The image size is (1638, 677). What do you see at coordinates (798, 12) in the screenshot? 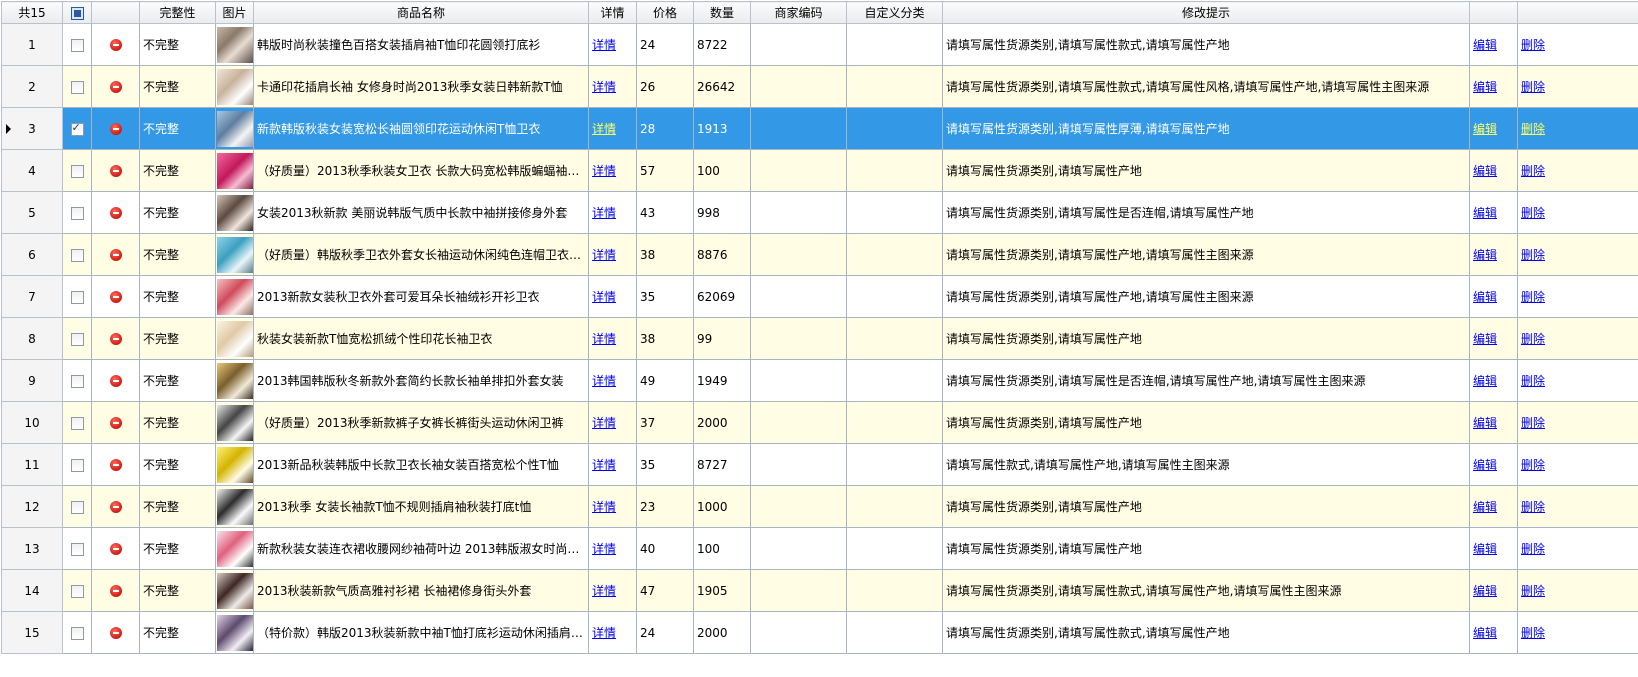
I see `header-merchant-code: 商家编码` at bounding box center [798, 12].